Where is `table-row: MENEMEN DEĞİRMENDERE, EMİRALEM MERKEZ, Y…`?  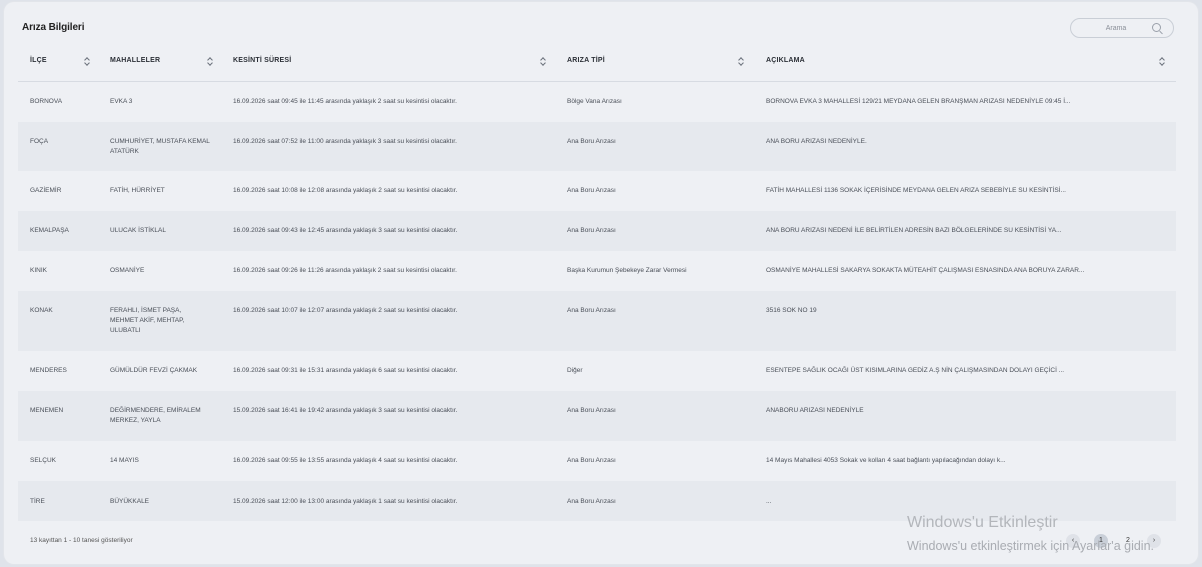 table-row: MENEMEN DEĞİRMENDERE, EMİRALEM MERKEZ, Y… is located at coordinates (597, 416).